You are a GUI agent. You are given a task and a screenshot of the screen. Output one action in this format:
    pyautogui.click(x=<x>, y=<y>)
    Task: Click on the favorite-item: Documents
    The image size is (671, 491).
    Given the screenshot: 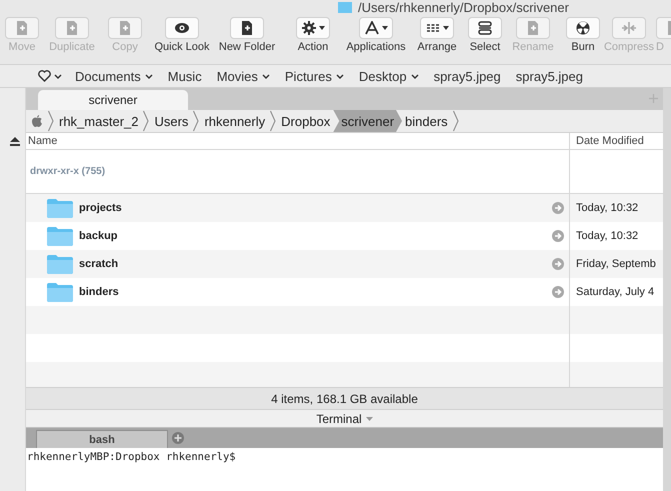 What is the action you would take?
    pyautogui.click(x=114, y=76)
    